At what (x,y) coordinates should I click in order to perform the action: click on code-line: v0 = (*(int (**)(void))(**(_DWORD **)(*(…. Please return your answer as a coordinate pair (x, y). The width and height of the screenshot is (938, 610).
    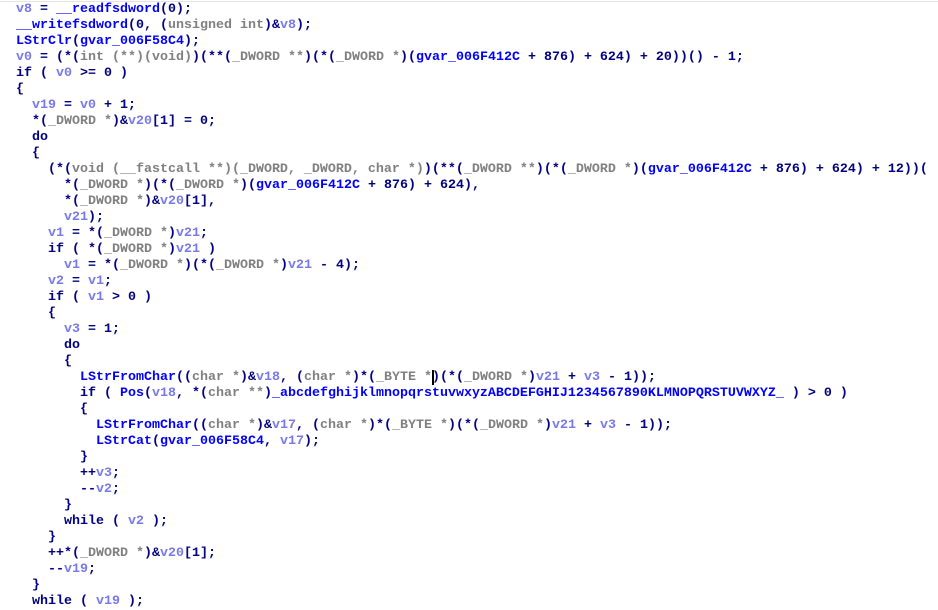
    Looking at the image, I should click on (469, 58).